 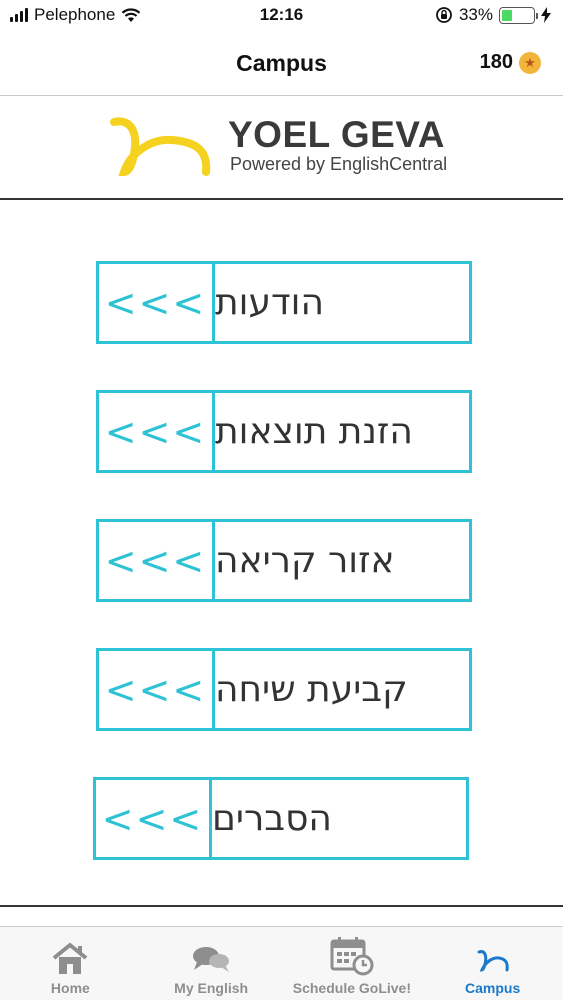 I want to click on status-left: Pelephone, so click(x=75, y=15).